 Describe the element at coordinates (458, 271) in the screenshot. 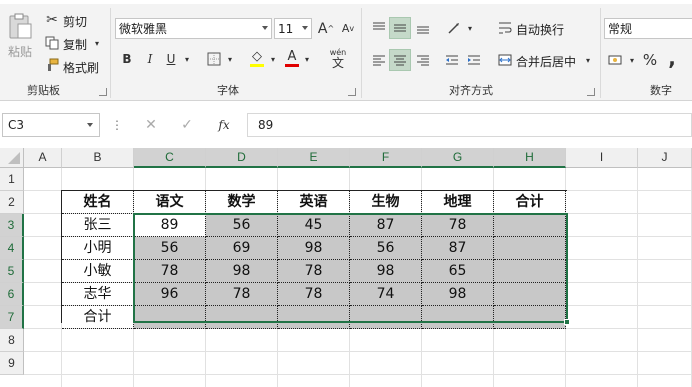

I see `table-cell: 65` at that location.